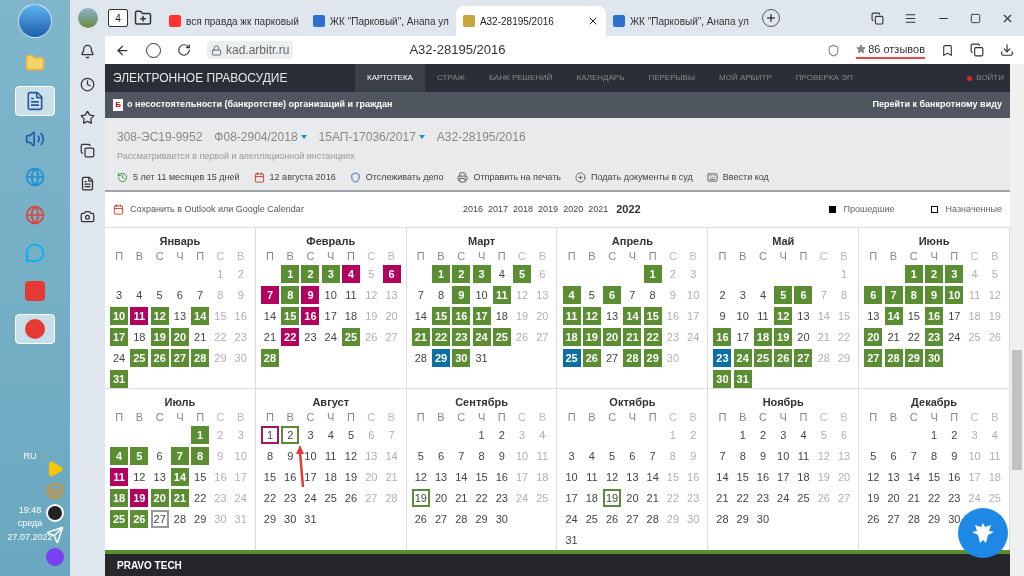 The width and height of the screenshot is (1024, 576). What do you see at coordinates (234, 21) in the screenshot?
I see `browser-tab: вся правда жк парковый` at bounding box center [234, 21].